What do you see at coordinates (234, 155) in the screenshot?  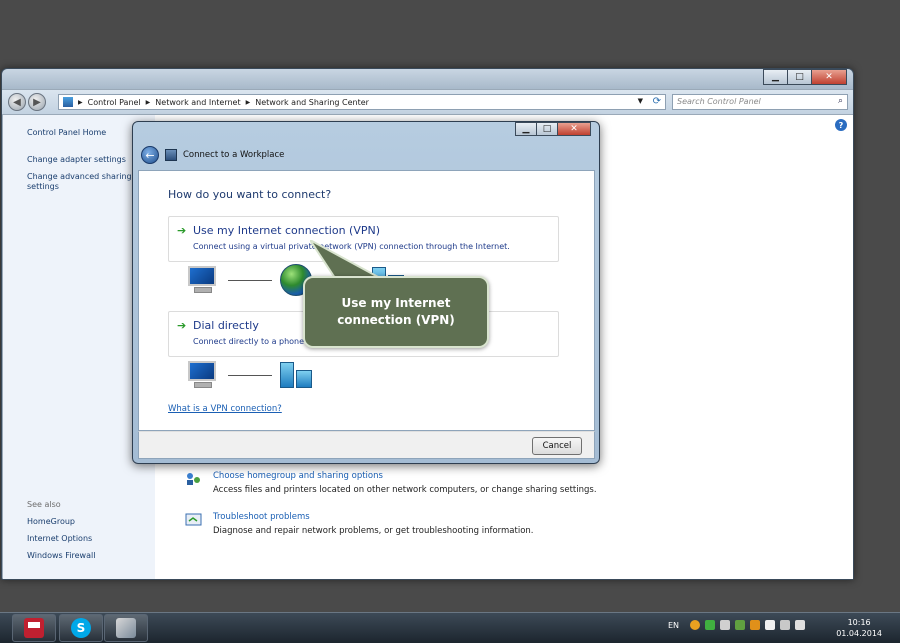 I see `dialog-title: Connect to a Workplace` at bounding box center [234, 155].